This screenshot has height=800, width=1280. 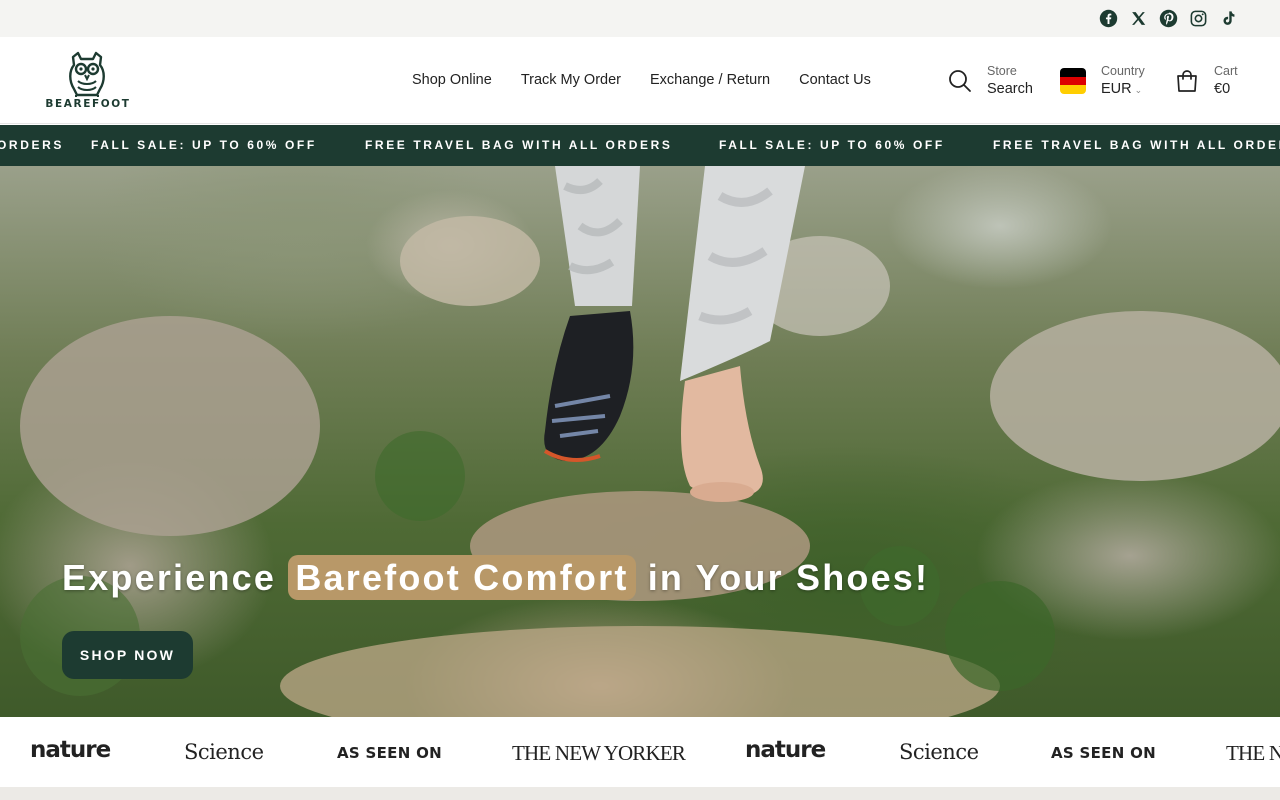 I want to click on press-logo-new-yorker: THE NE, so click(x=1253, y=753).